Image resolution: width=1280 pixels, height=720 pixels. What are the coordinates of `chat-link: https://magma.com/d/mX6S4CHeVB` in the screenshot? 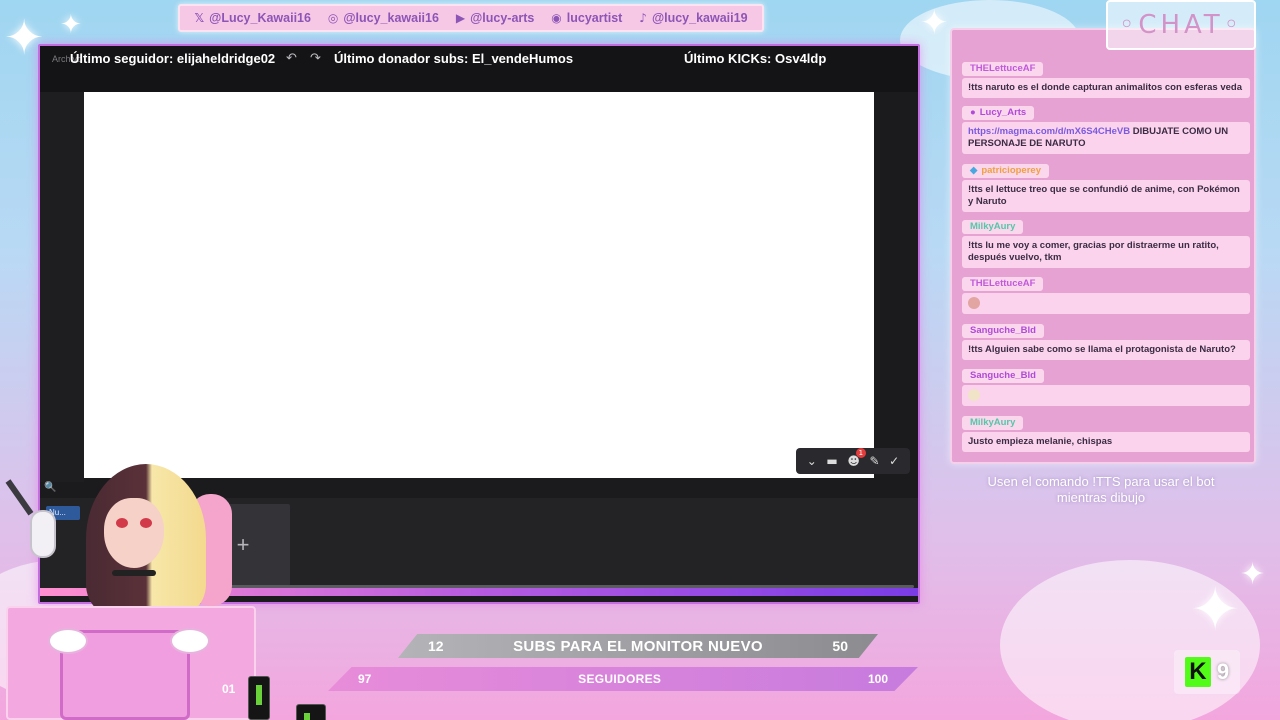 It's located at (1049, 131).